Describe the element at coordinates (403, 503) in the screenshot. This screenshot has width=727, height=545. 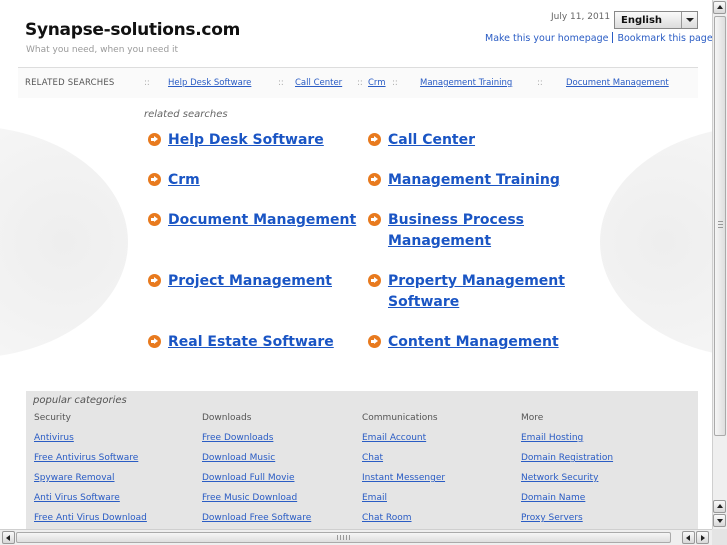
I see `category-link: Email` at that location.